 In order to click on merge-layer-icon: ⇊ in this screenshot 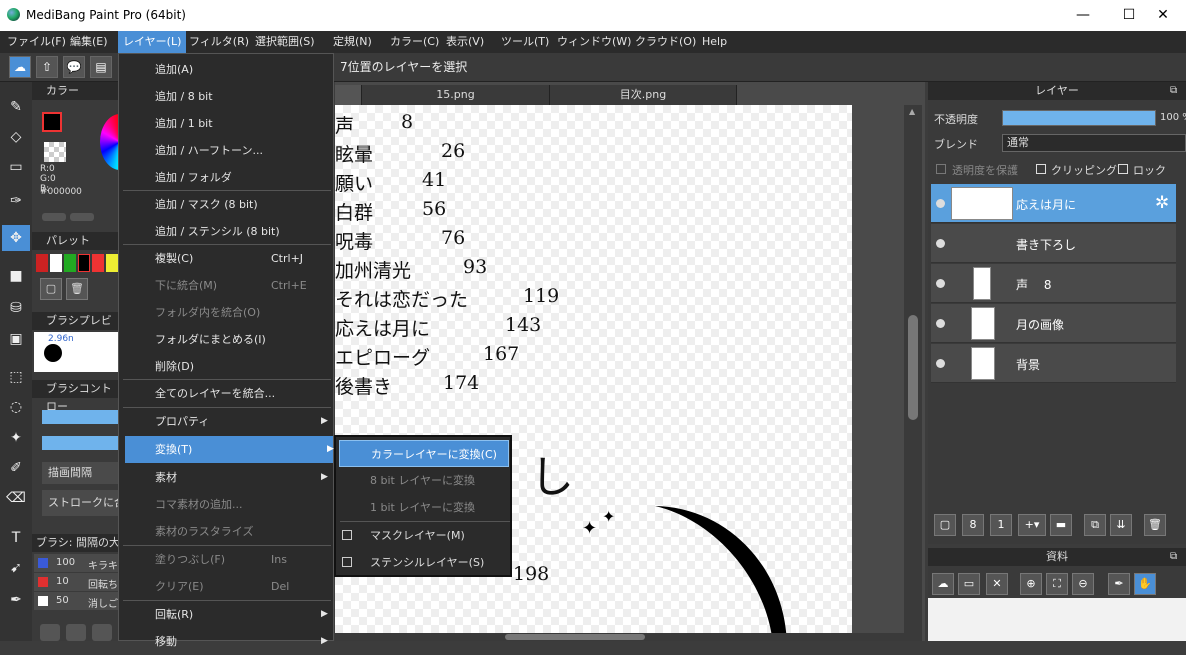, I will do `click(1121, 525)`.